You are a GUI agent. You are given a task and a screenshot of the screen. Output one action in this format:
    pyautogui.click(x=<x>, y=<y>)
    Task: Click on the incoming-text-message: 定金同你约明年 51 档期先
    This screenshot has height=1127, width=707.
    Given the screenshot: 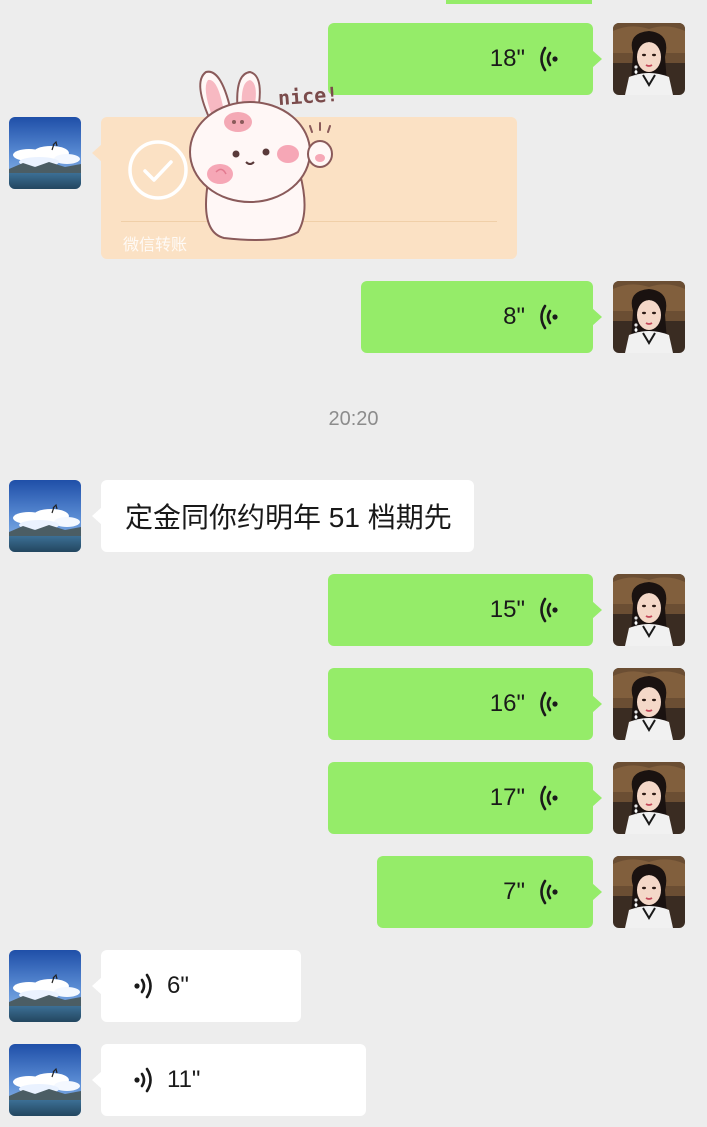 What is the action you would take?
    pyautogui.click(x=283, y=516)
    